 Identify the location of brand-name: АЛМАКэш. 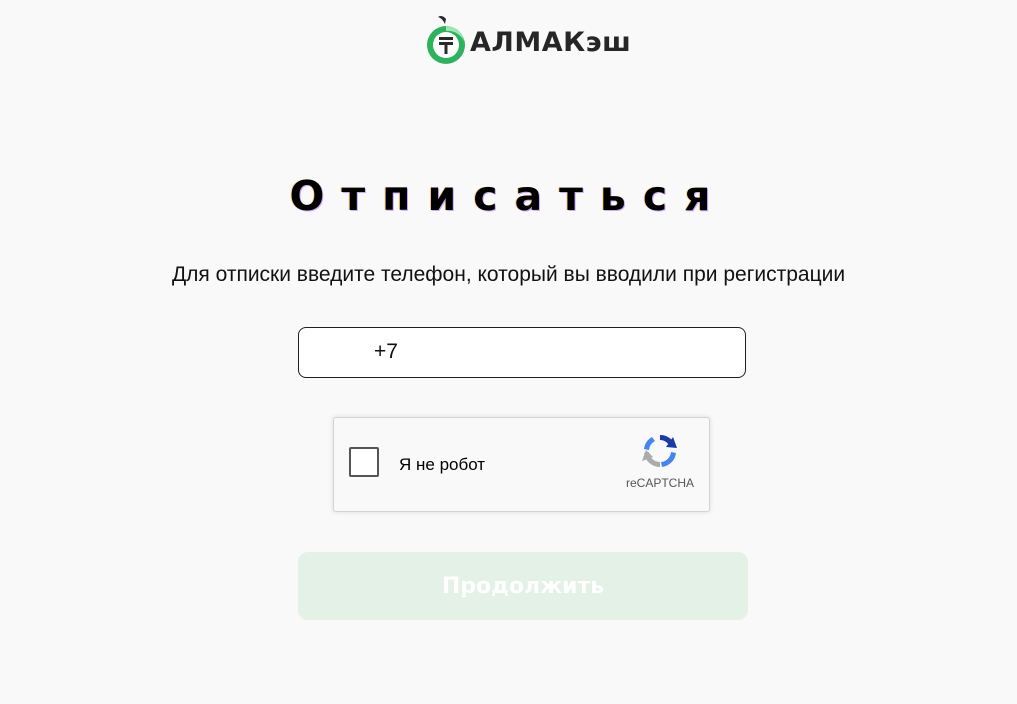
(551, 42).